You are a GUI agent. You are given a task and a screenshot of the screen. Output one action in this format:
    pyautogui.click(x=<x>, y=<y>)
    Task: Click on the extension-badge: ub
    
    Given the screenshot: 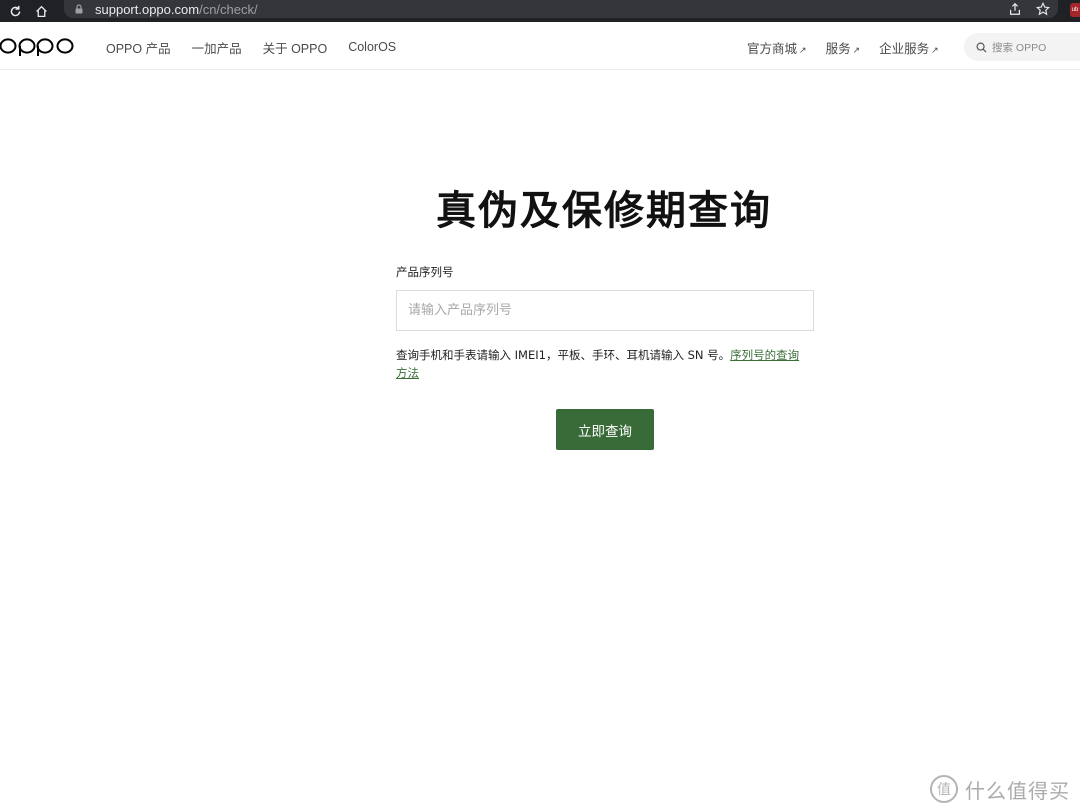 What is the action you would take?
    pyautogui.click(x=1075, y=10)
    